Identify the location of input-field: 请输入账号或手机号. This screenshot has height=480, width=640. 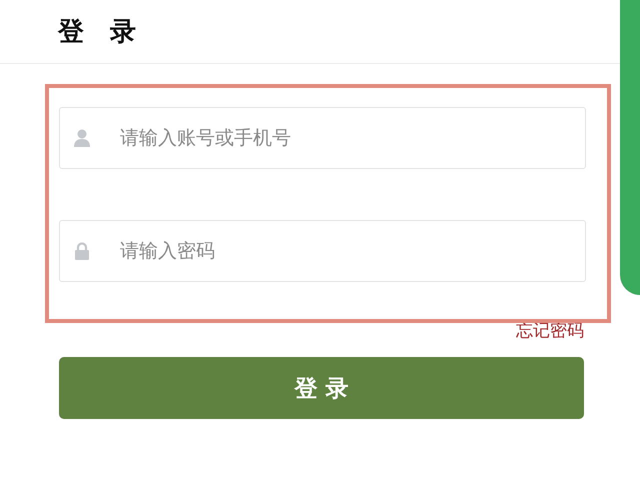
(322, 138).